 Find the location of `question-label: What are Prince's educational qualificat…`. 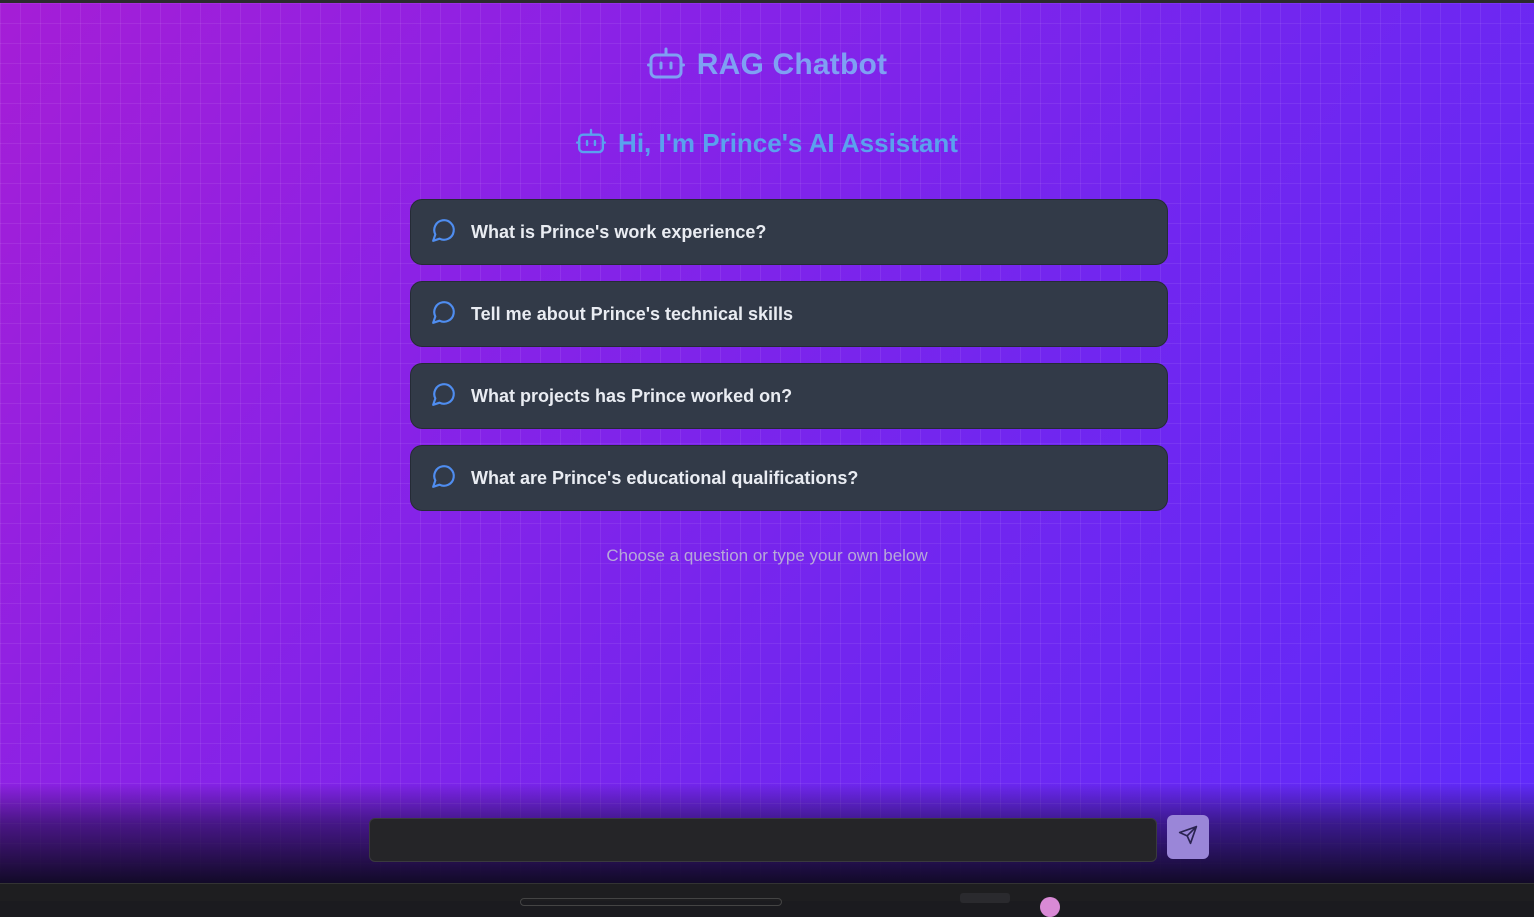

question-label: What are Prince's educational qualificat… is located at coordinates (665, 477).